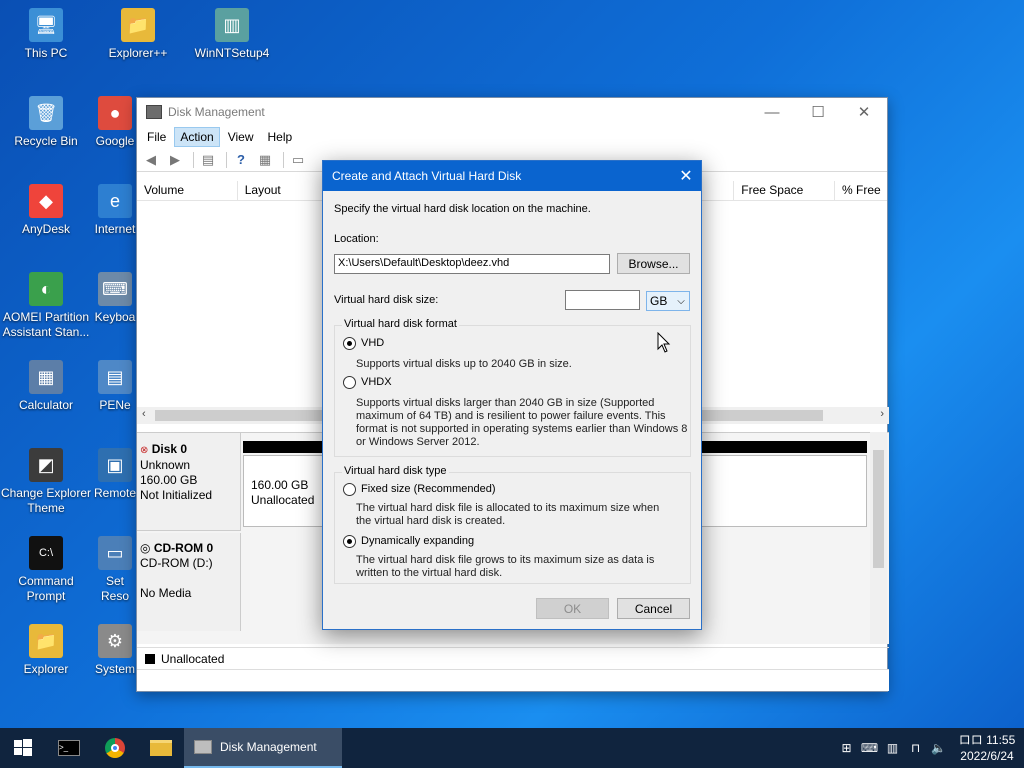 The height and width of the screenshot is (768, 1024). Describe the element at coordinates (572, 608) in the screenshot. I see `ok-button: OK` at that location.